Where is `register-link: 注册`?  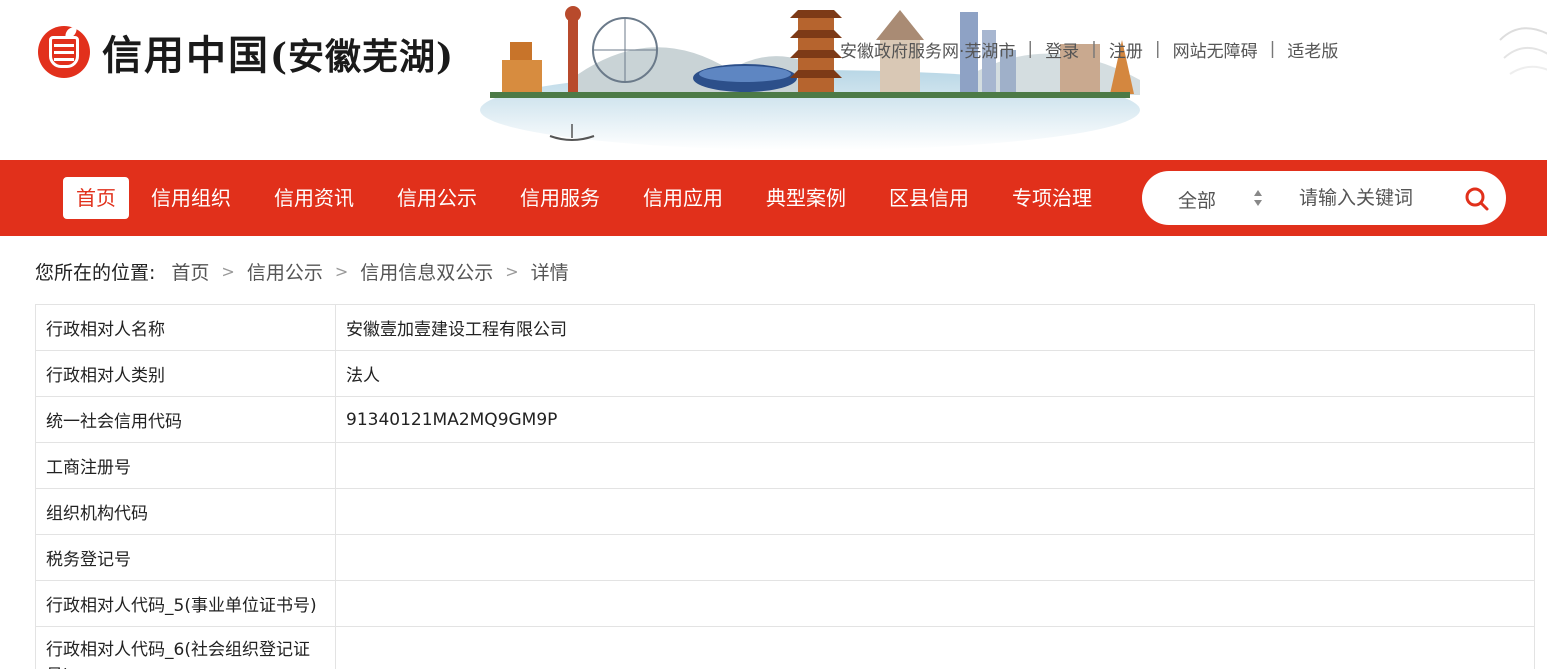
register-link: 注册 is located at coordinates (1126, 49).